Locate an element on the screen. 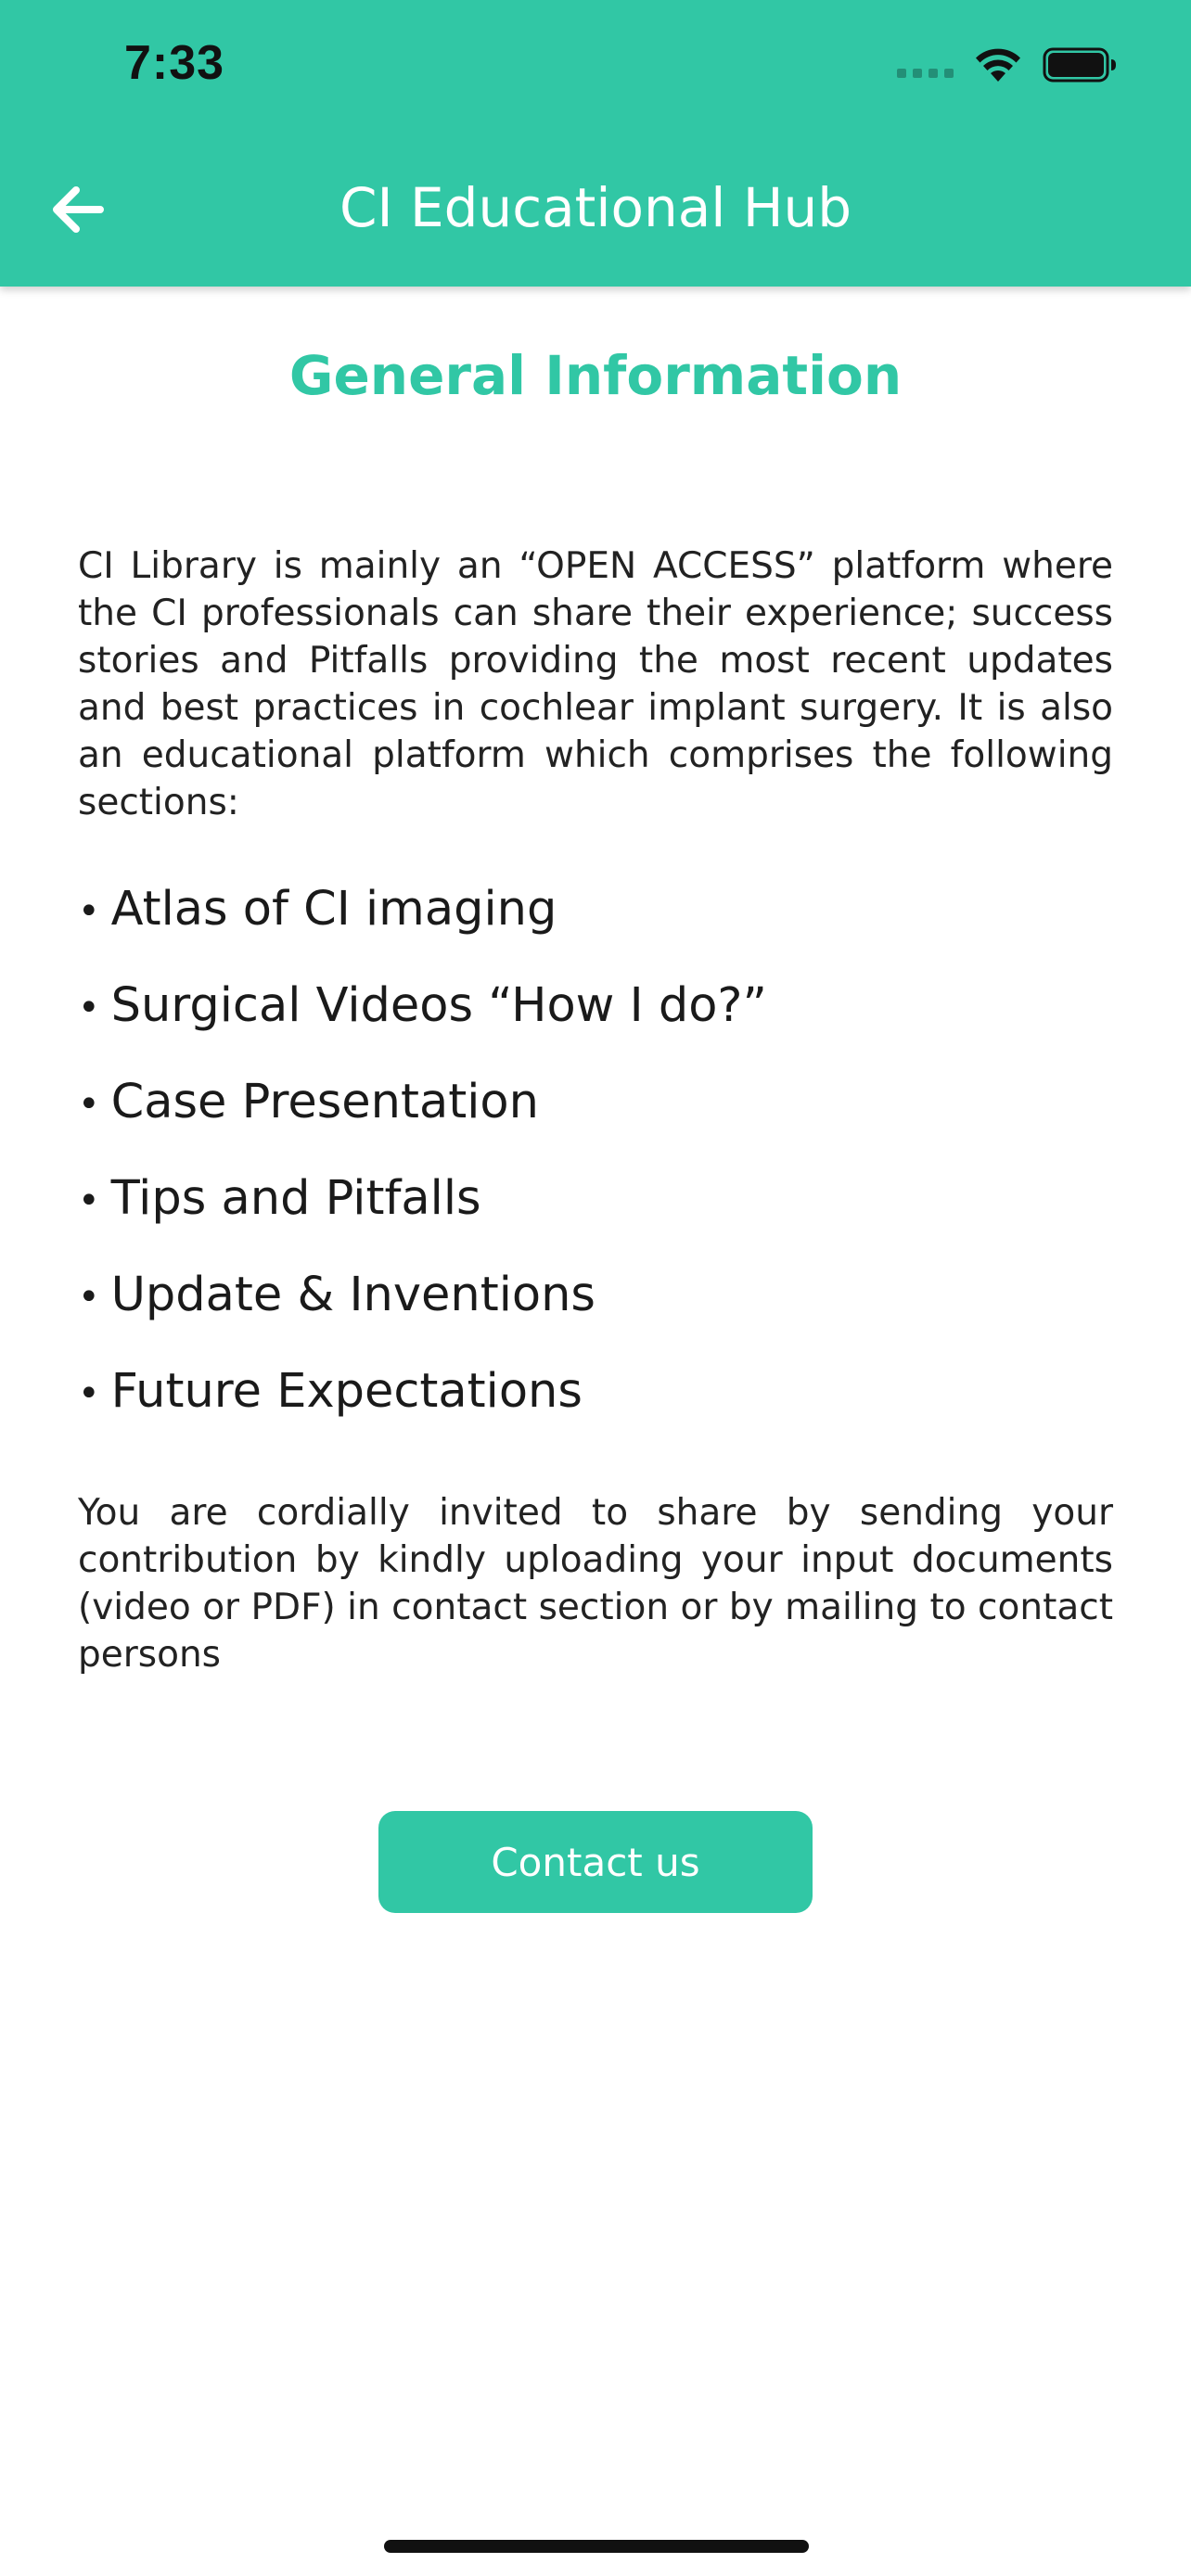 Image resolution: width=1191 pixels, height=2576 pixels. home-indicator is located at coordinates (597, 2546).